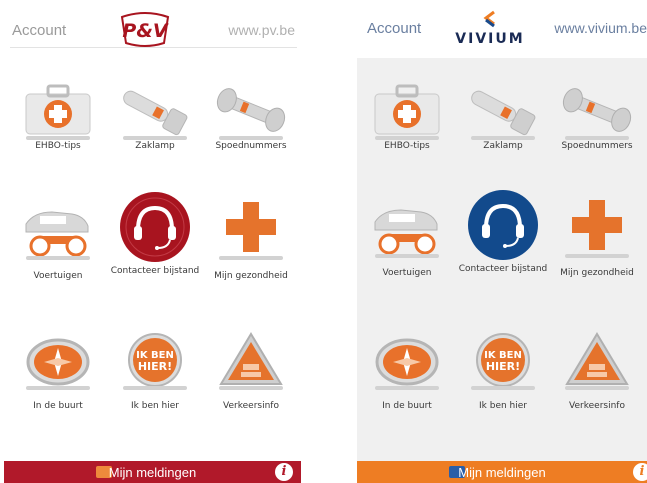  Describe the element at coordinates (600, 28) in the screenshot. I see `website-link: www.vivium.be` at that location.